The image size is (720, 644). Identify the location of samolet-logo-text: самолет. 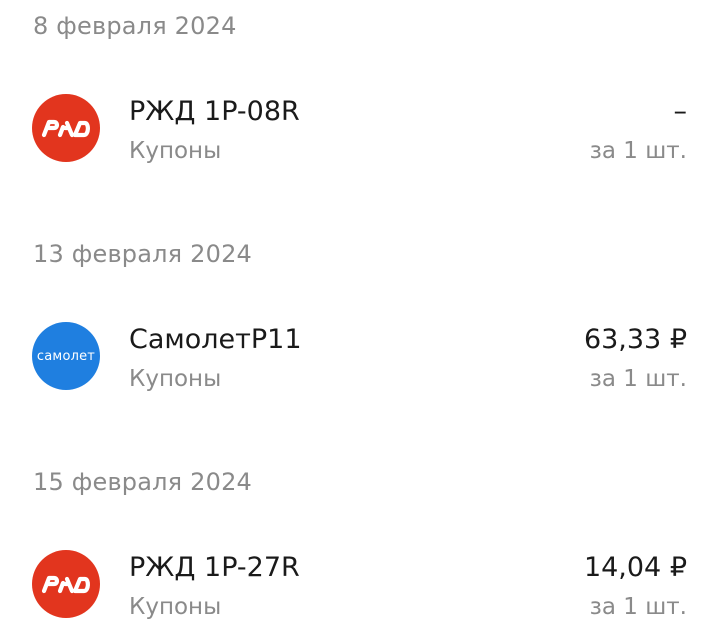
(66, 356).